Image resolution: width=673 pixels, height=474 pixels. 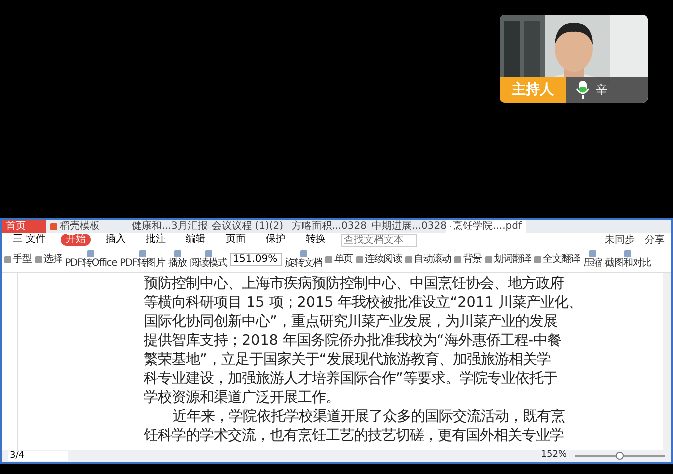 I want to click on tab: 方略面积...0328, so click(x=326, y=226).